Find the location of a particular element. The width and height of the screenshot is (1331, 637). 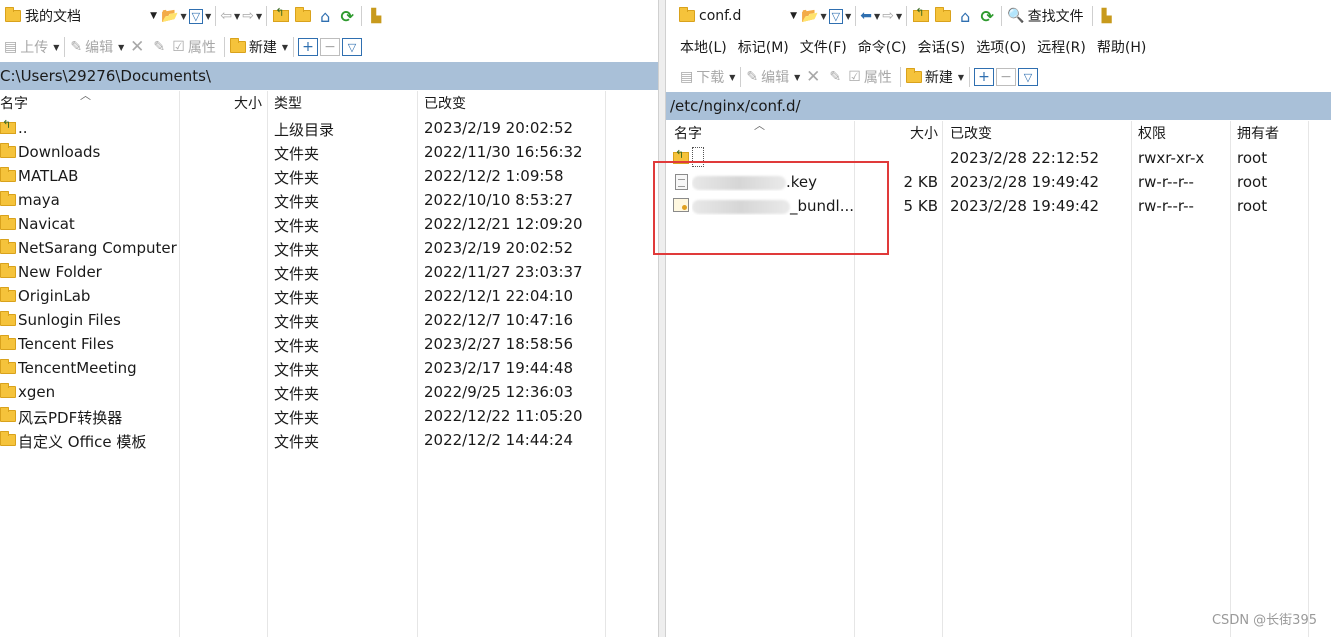

remote-location-combo: conf.d ▼ is located at coordinates (738, 16).